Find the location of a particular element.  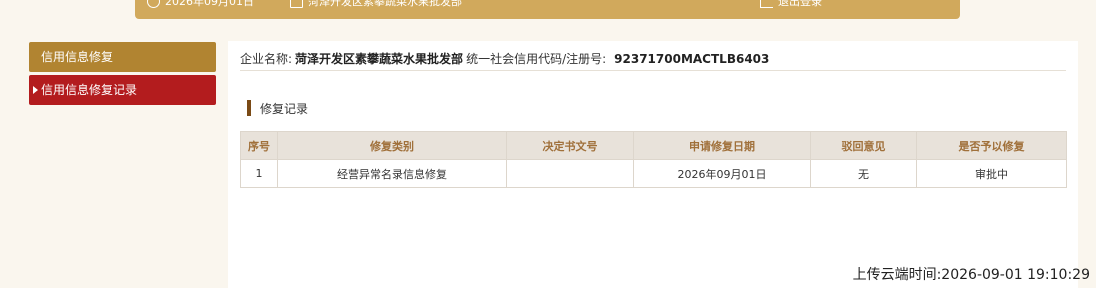

logout-button: 退出登录 is located at coordinates (791, 4).